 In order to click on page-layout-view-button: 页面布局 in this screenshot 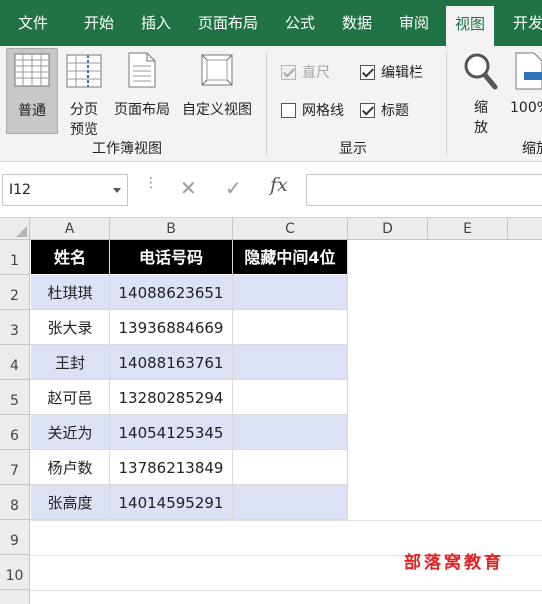, I will do `click(142, 92)`.